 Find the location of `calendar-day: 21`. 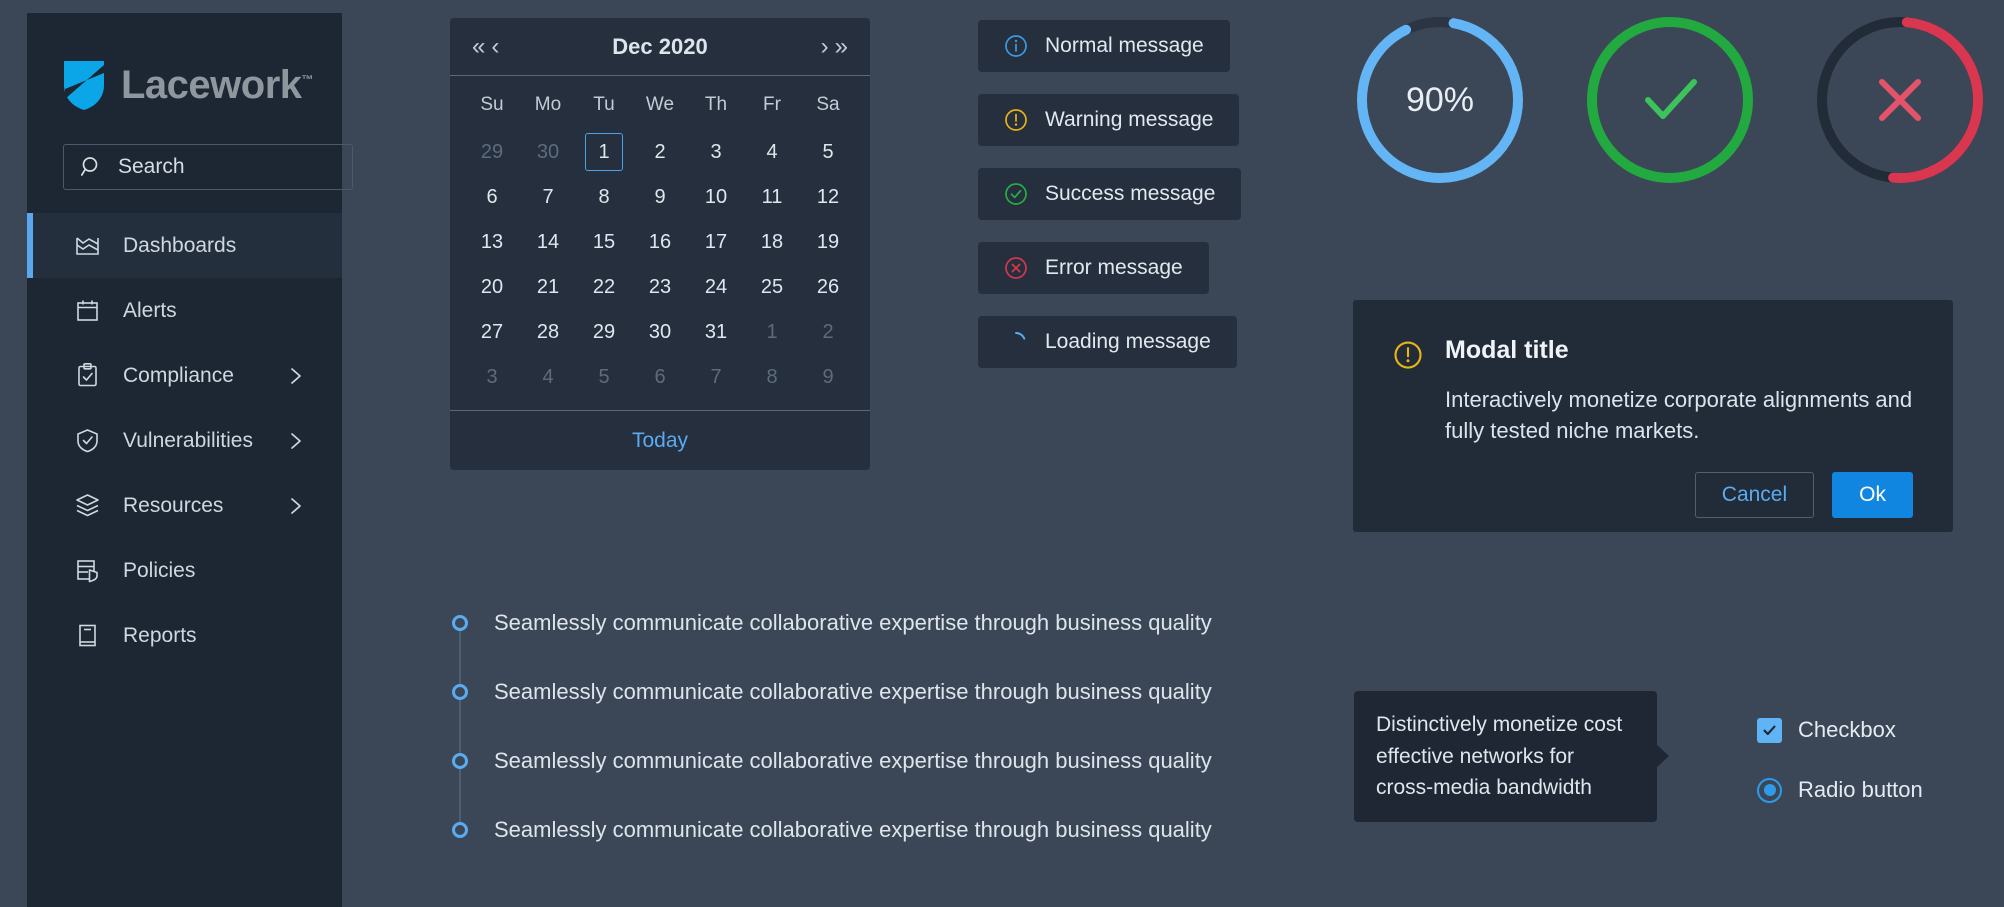

calendar-day: 21 is located at coordinates (548, 287).